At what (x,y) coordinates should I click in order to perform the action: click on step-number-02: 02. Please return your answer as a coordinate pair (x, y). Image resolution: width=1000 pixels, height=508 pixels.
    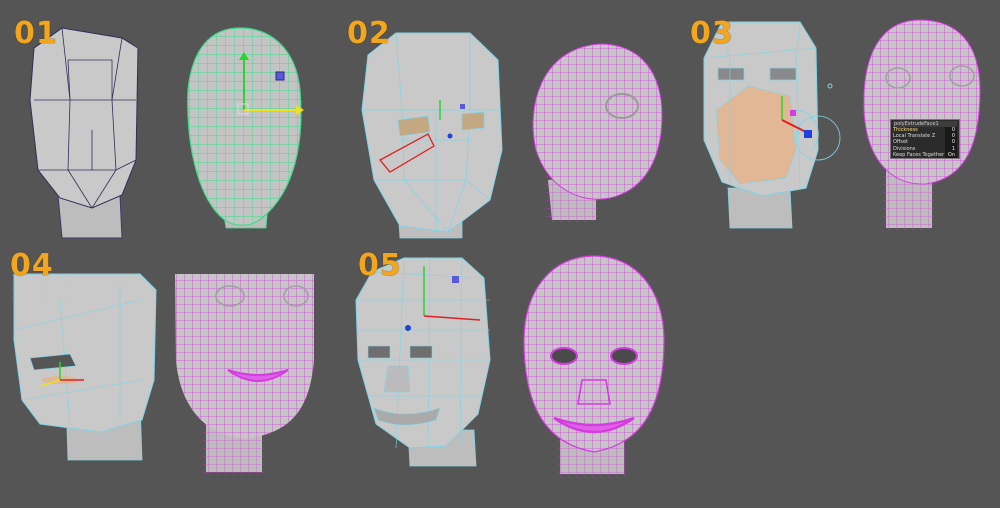
    Looking at the image, I should click on (369, 33).